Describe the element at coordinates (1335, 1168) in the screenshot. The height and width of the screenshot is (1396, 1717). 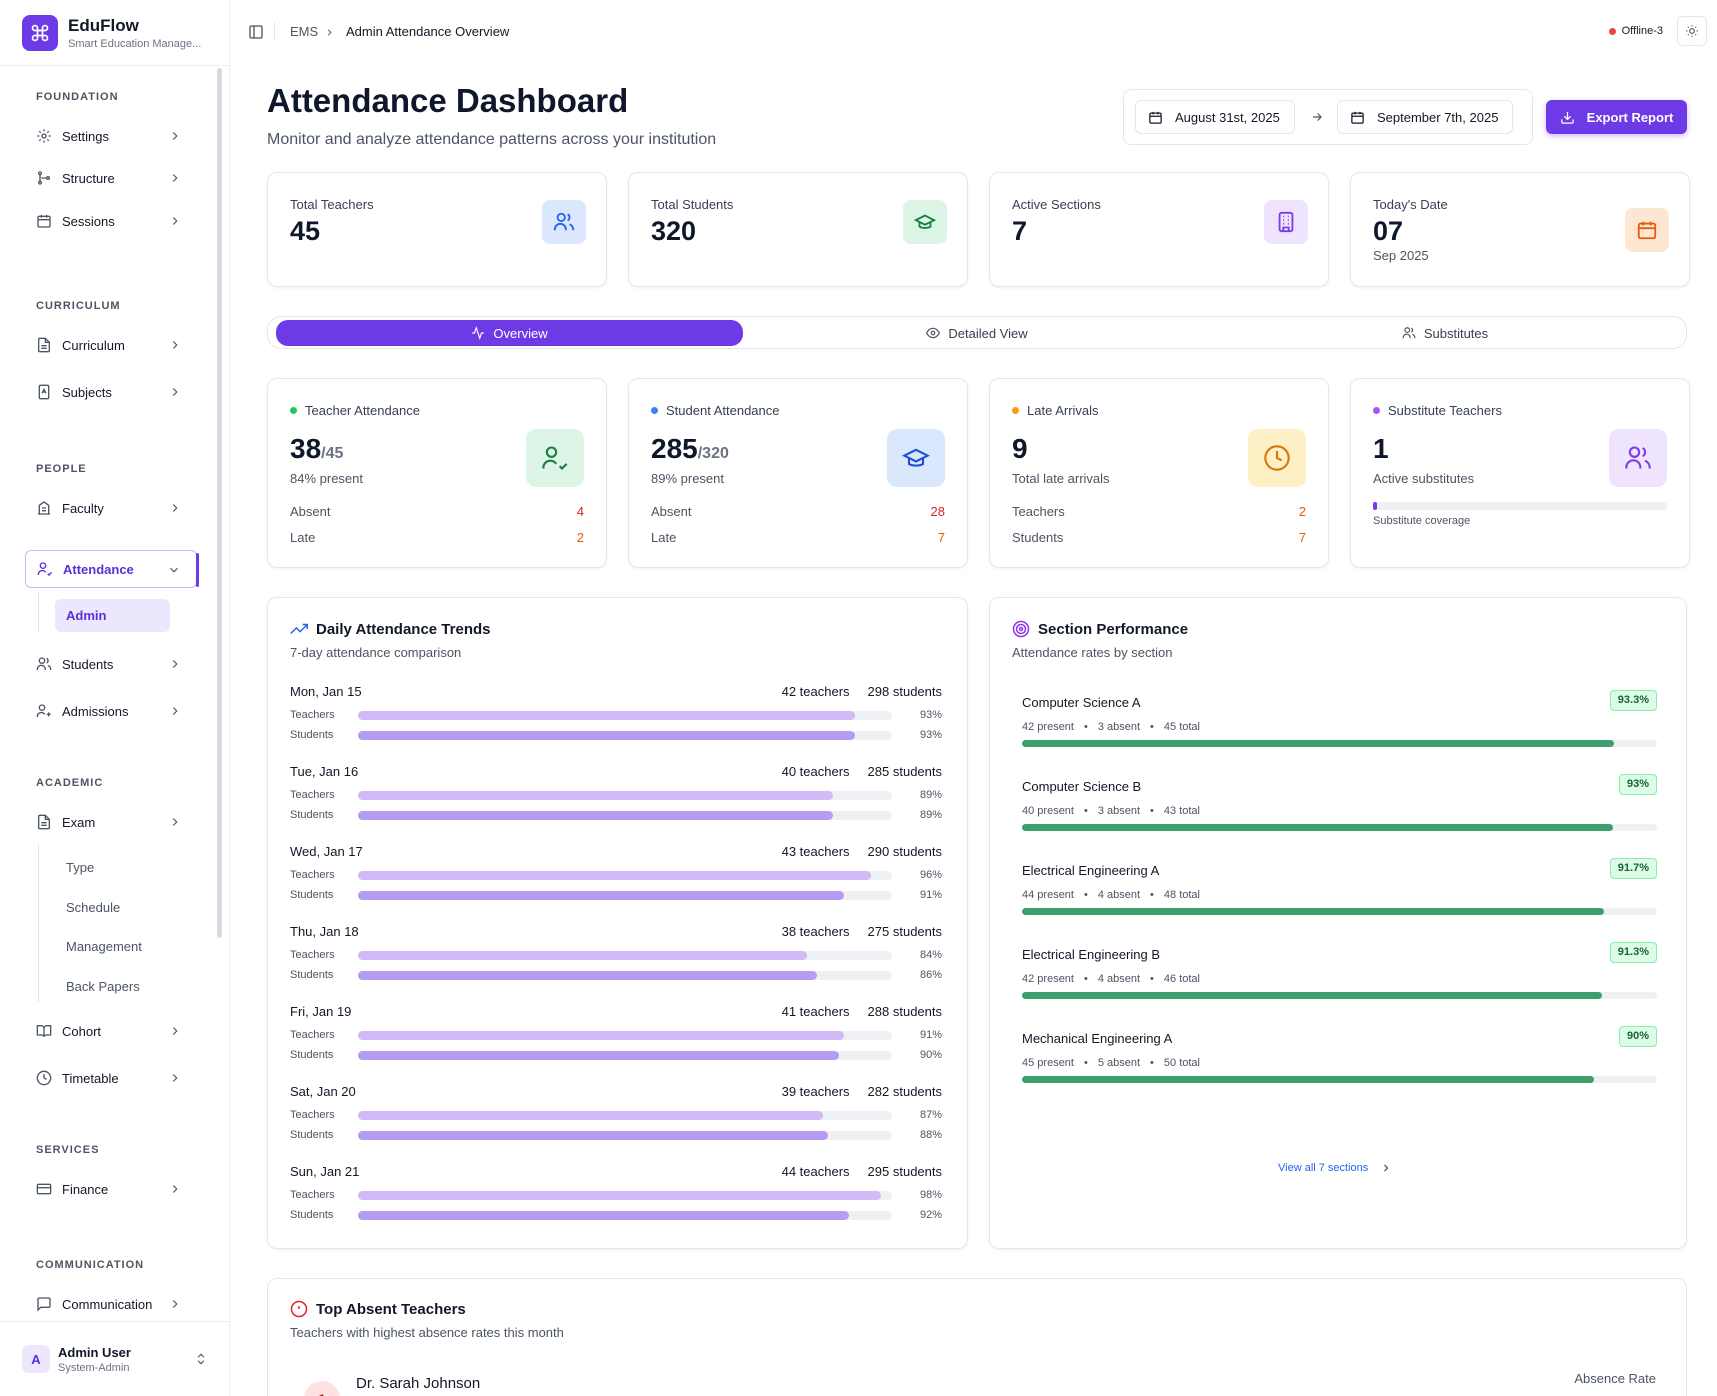
I see `view-all-sections-link: View all 7 sections` at that location.